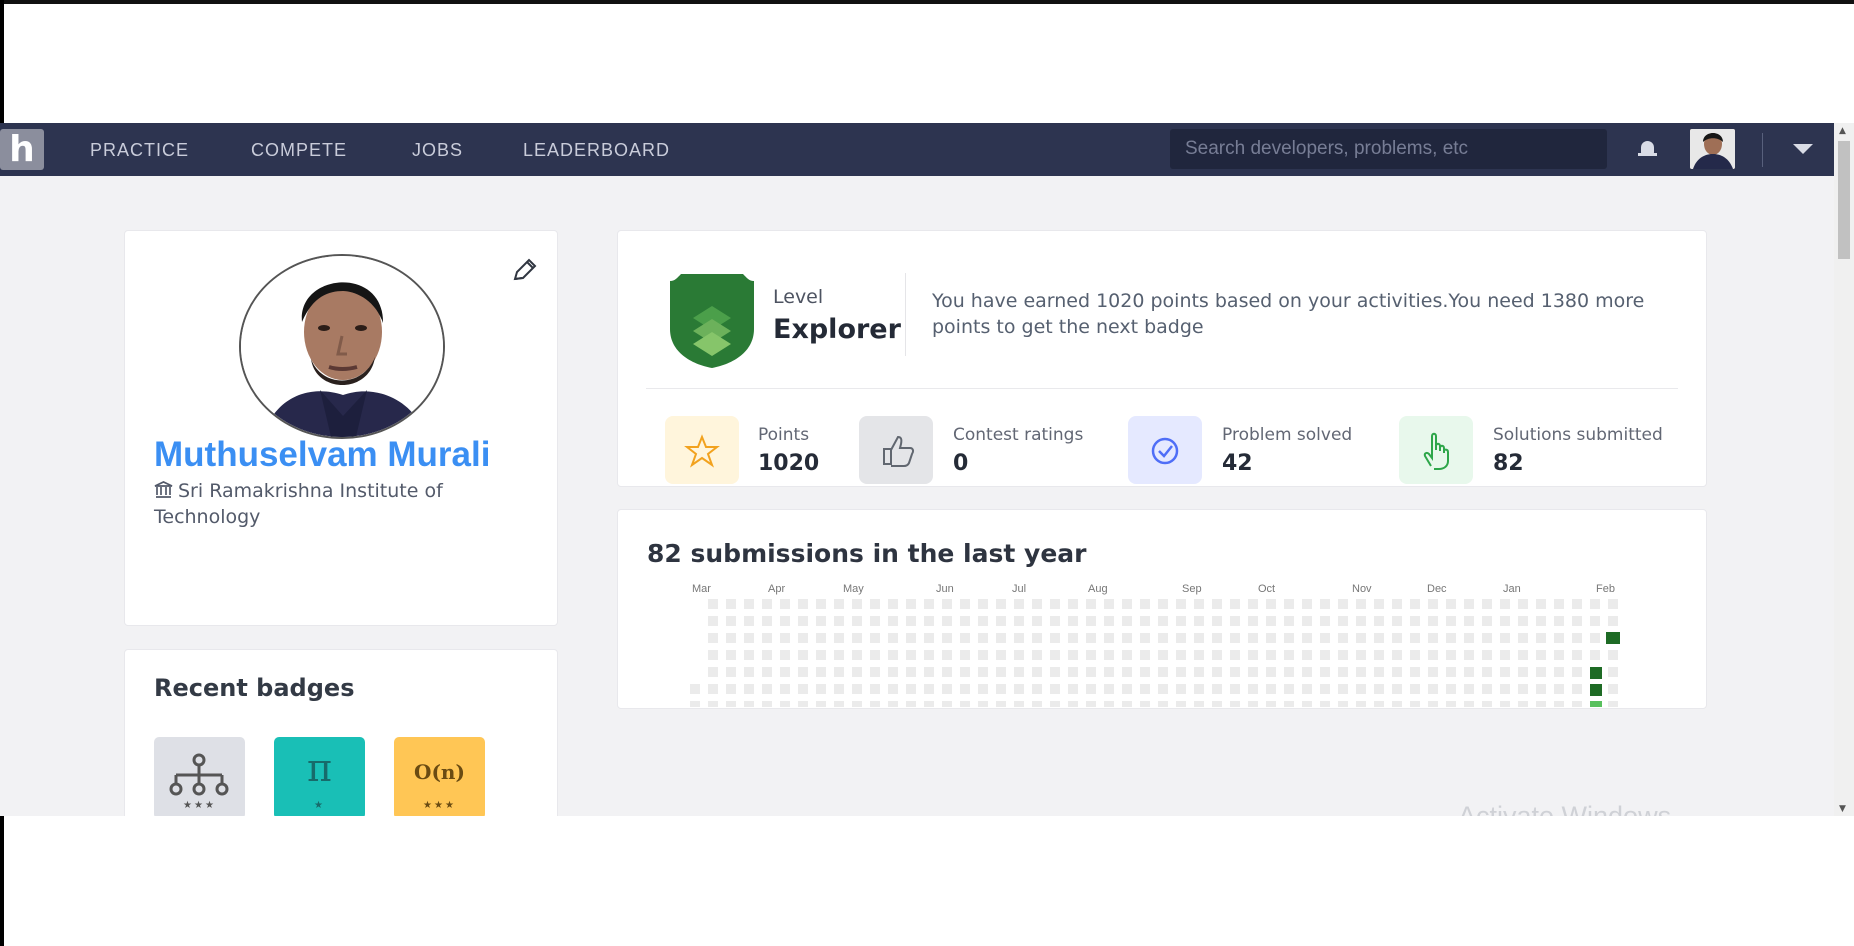 Image resolution: width=1854 pixels, height=946 pixels. Describe the element at coordinates (1844, 200) in the screenshot. I see `scrollbar-thumb` at that location.